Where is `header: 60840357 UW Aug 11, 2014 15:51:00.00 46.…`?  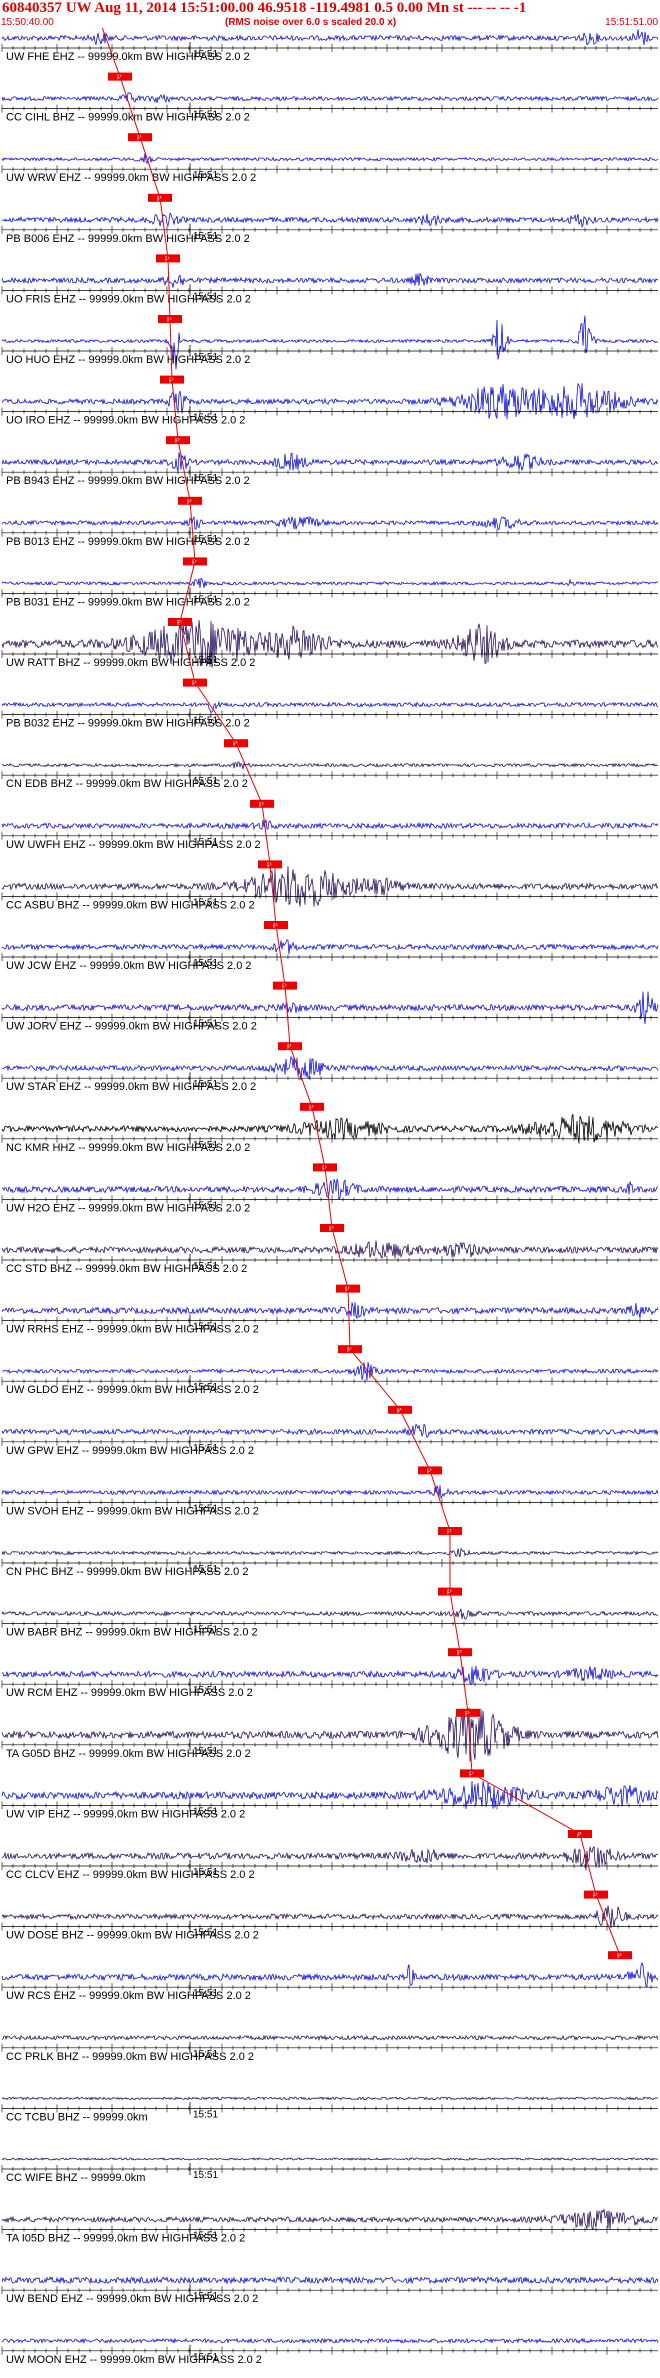
header: 60840357 UW Aug 11, 2014 15:51:00.00 46.… is located at coordinates (330, 14).